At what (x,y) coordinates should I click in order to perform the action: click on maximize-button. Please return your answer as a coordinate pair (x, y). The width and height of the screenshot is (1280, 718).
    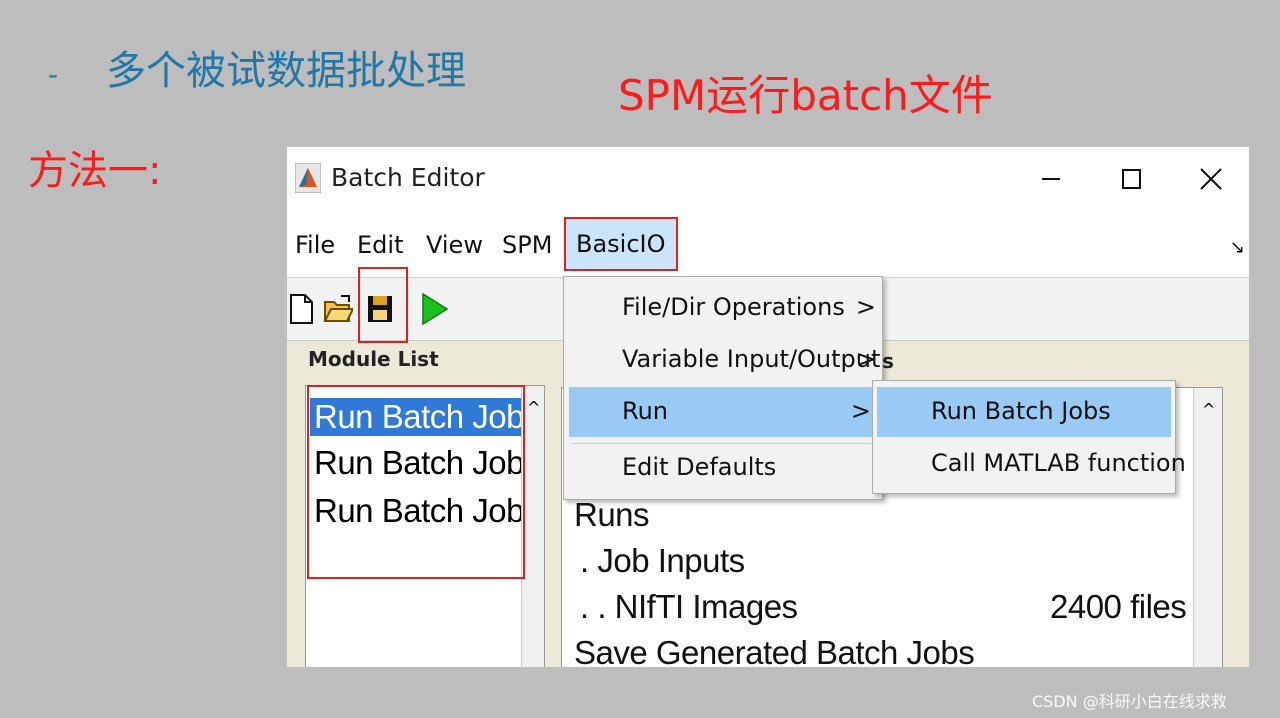
    Looking at the image, I should click on (1131, 179).